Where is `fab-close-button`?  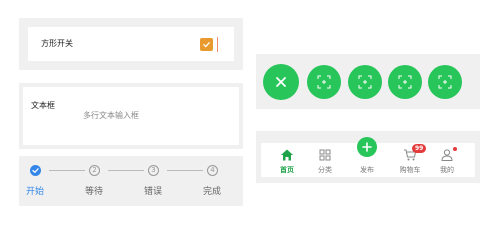
fab-close-button is located at coordinates (281, 82).